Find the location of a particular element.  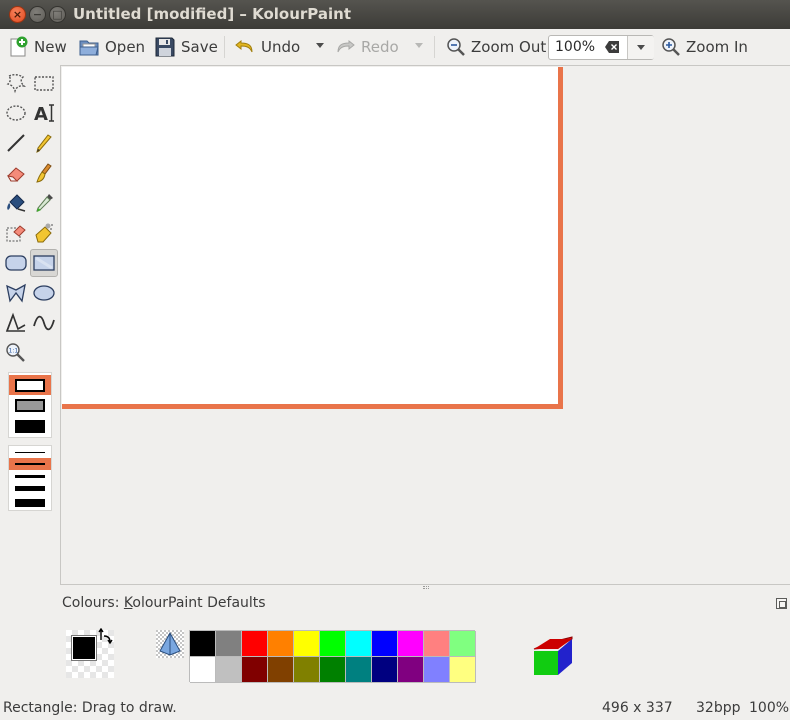

pencil-icon is located at coordinates (44, 143).